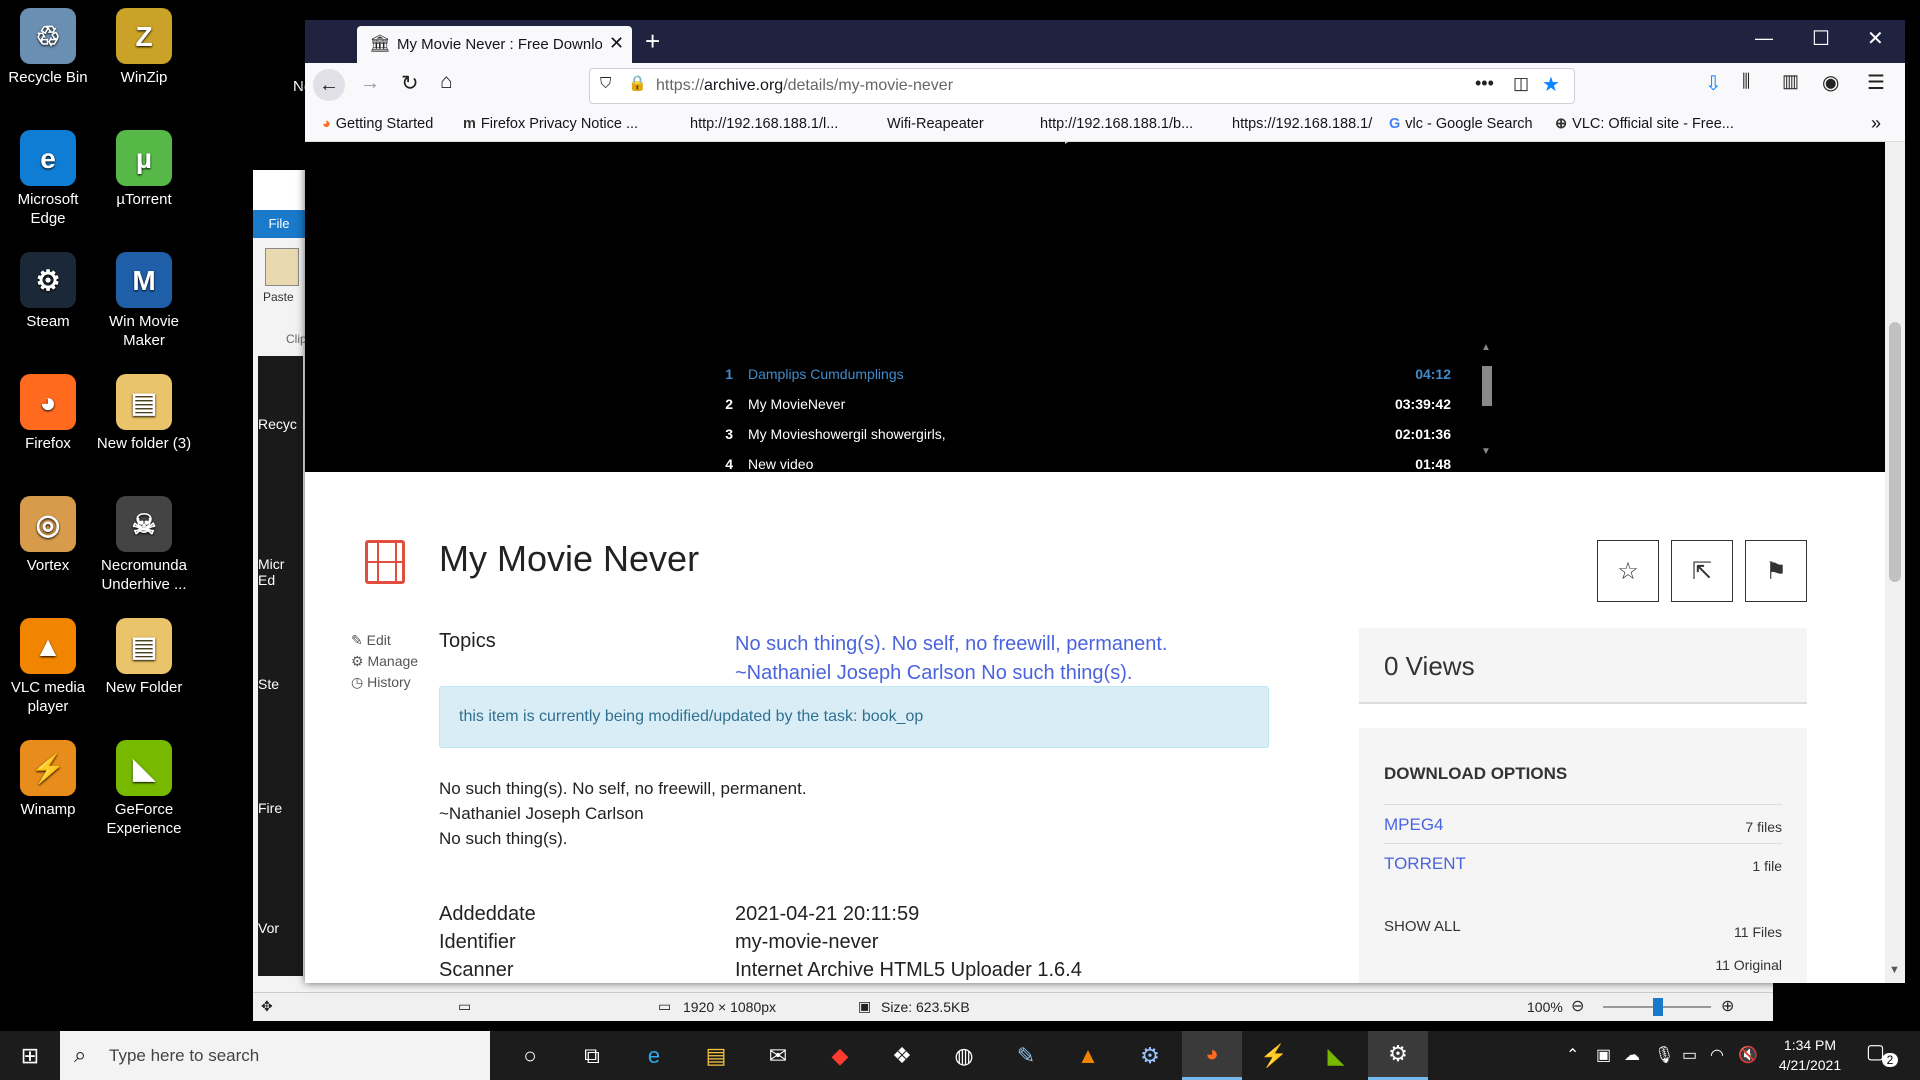 Image resolution: width=1920 pixels, height=1080 pixels. What do you see at coordinates (384, 682) in the screenshot?
I see `history-link: ◷ History` at bounding box center [384, 682].